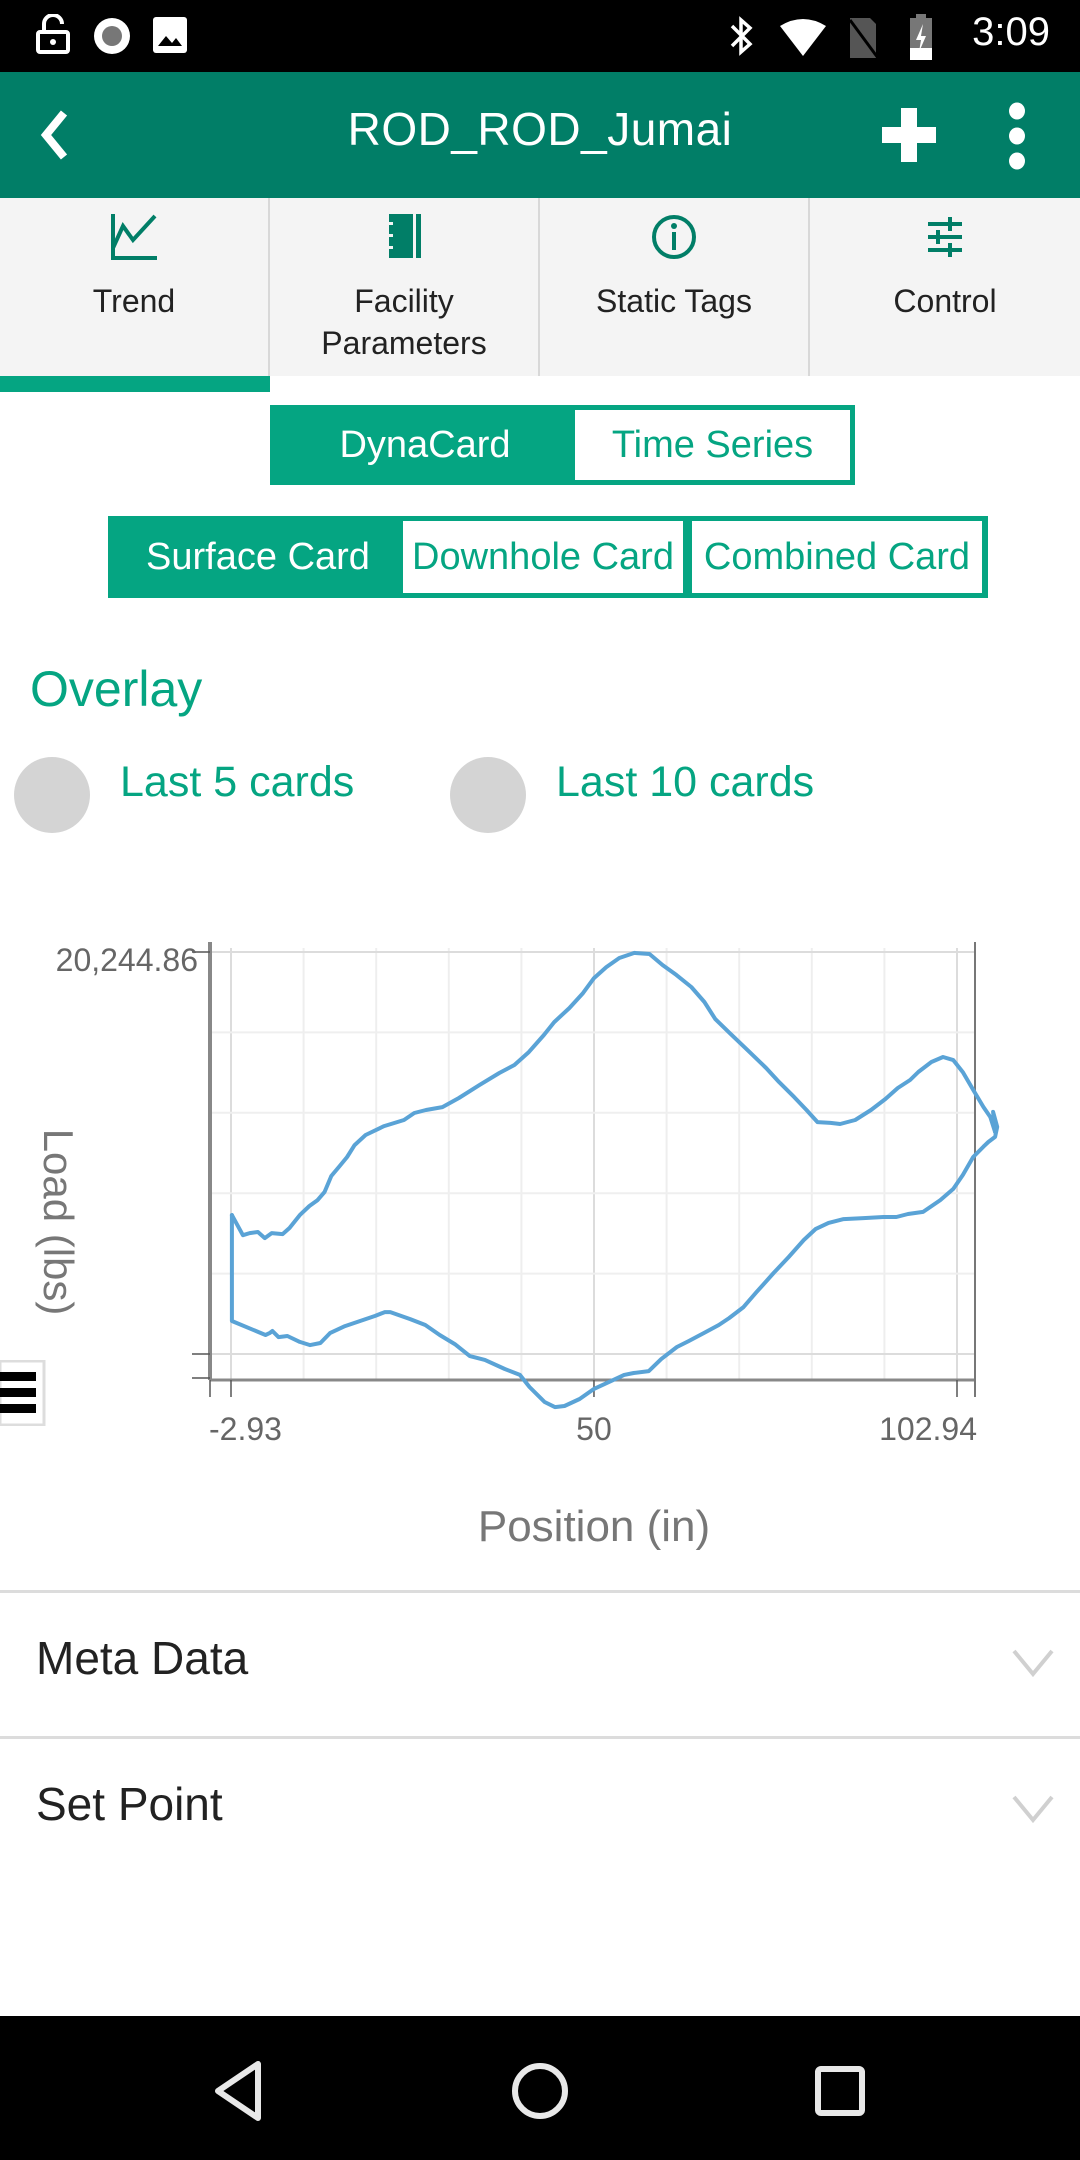 Image resolution: width=1080 pixels, height=2160 pixels. Describe the element at coordinates (840, 2091) in the screenshot. I see `recents-square-icon` at that location.